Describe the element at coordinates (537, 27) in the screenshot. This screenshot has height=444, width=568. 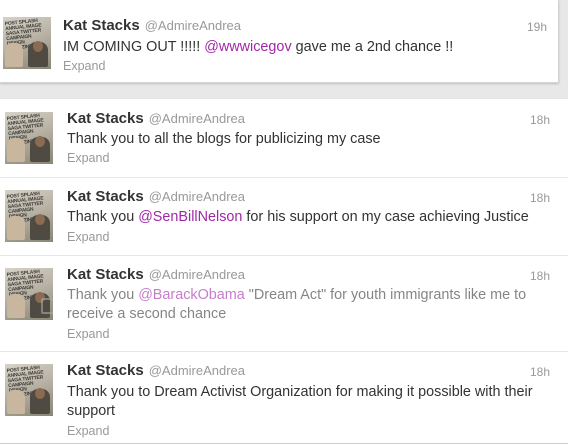
I see `tweet-timestamp: 19h` at that location.